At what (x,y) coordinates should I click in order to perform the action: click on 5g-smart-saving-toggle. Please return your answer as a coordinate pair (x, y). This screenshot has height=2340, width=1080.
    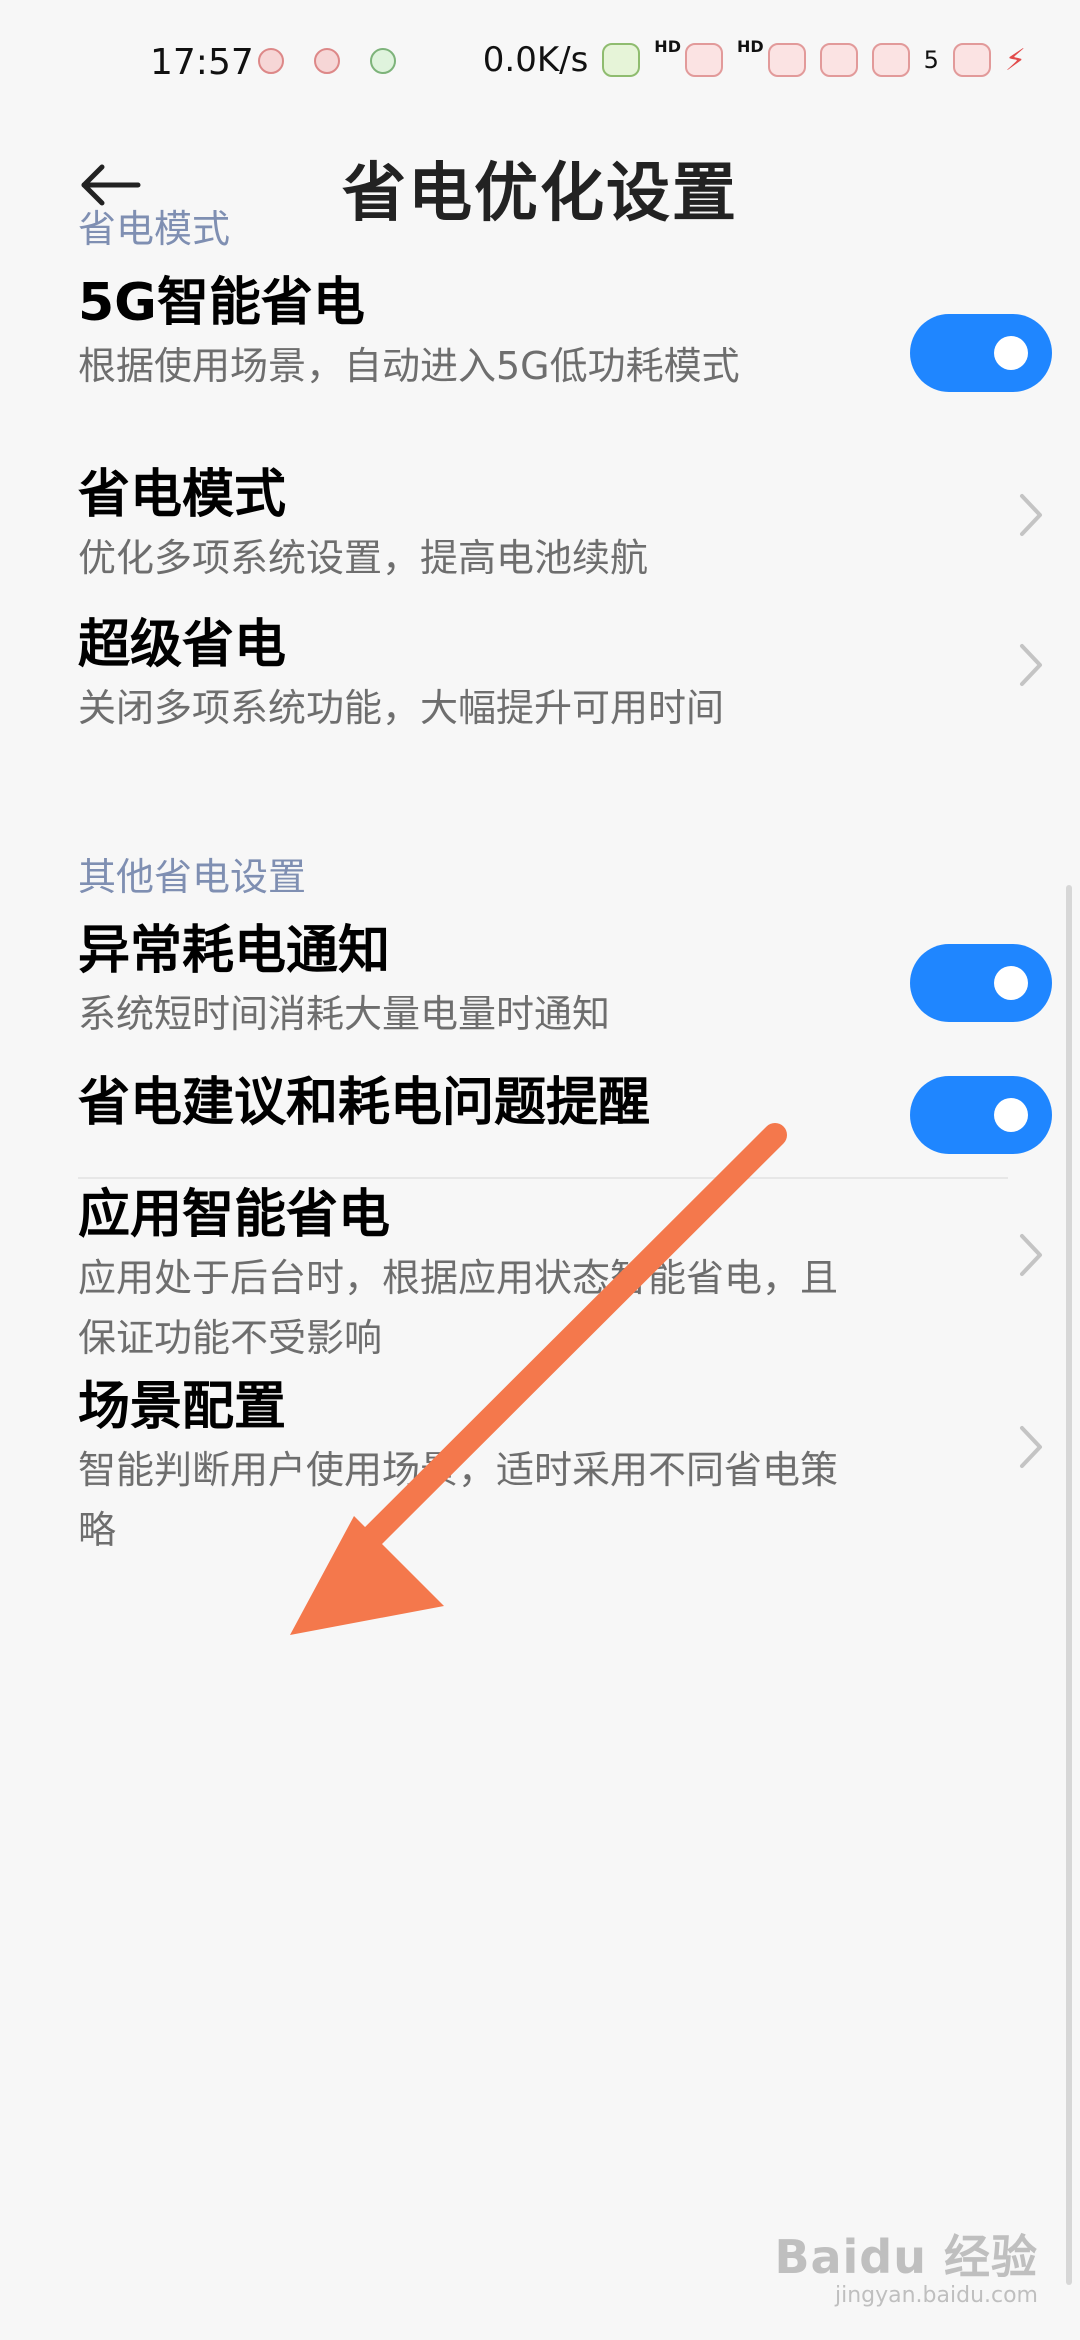
    Looking at the image, I should click on (981, 353).